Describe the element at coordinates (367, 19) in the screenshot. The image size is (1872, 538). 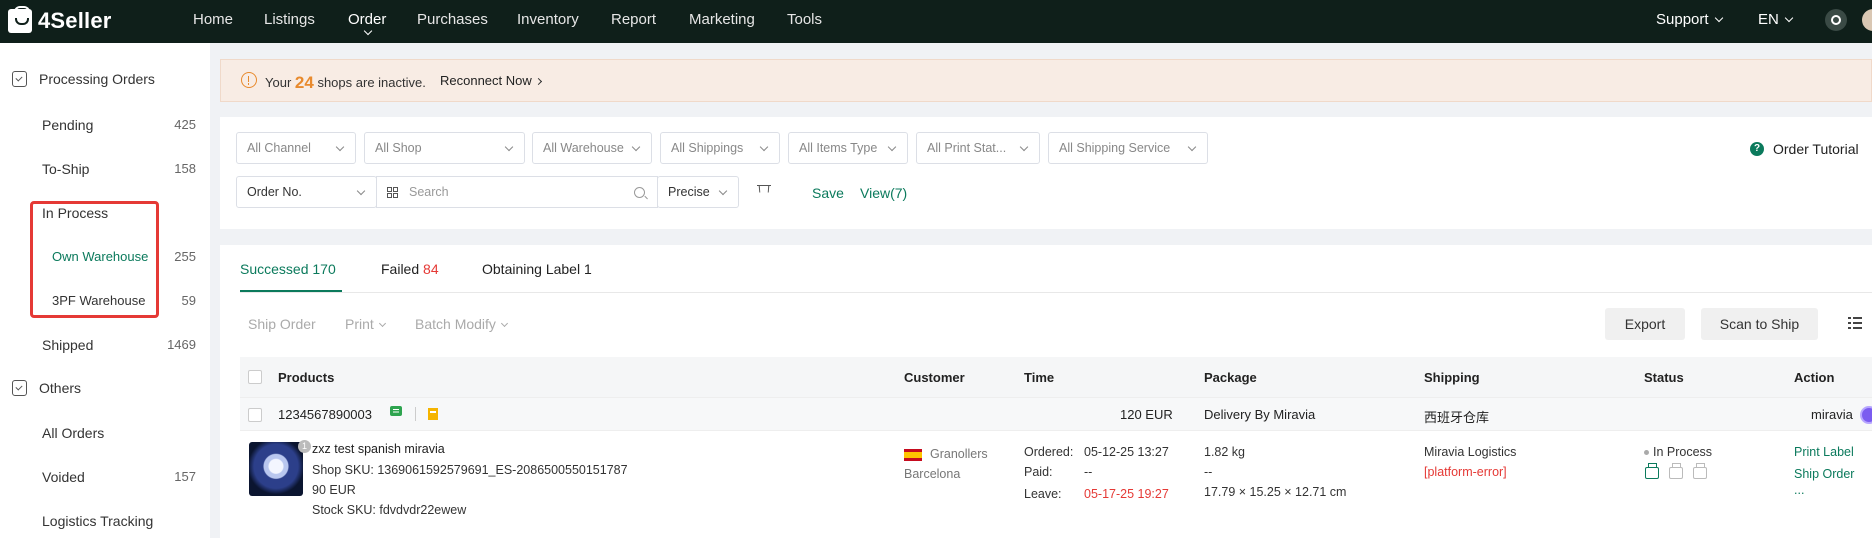
I see `nav-order: Order` at that location.